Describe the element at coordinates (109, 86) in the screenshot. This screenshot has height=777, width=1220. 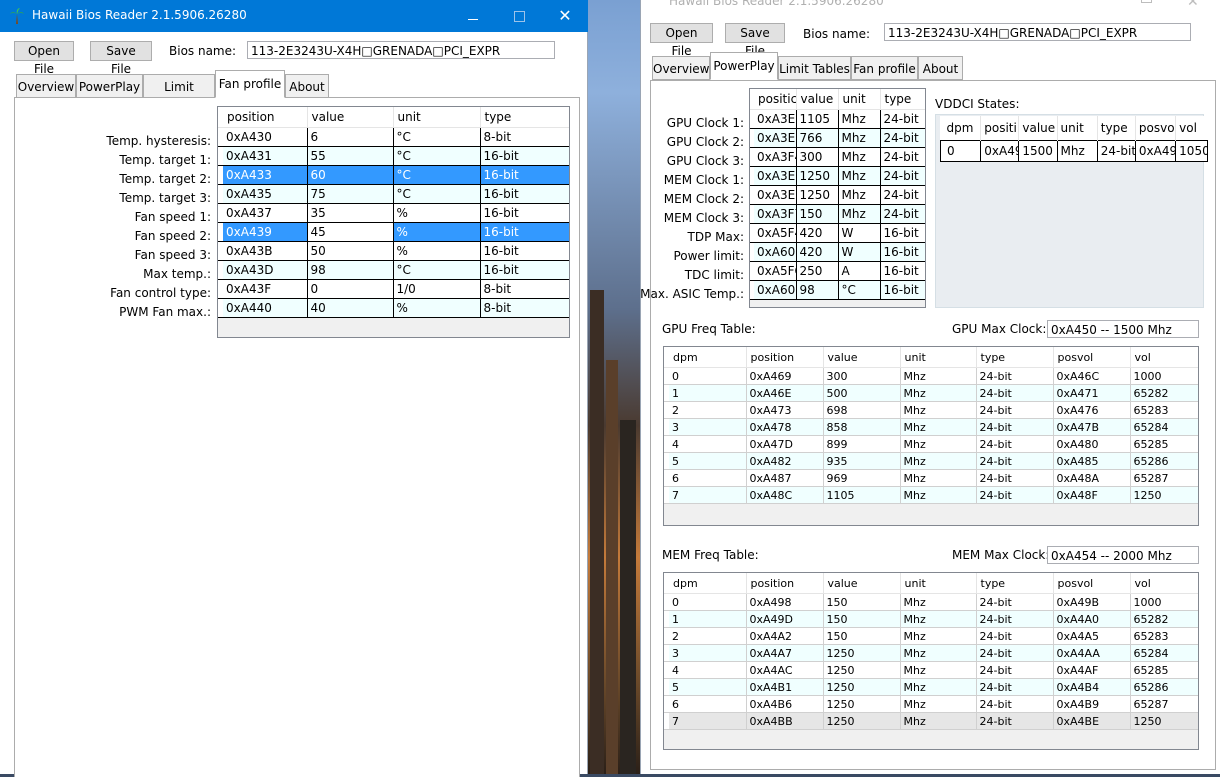
I see `tab-powerplay: PowerPlay` at that location.